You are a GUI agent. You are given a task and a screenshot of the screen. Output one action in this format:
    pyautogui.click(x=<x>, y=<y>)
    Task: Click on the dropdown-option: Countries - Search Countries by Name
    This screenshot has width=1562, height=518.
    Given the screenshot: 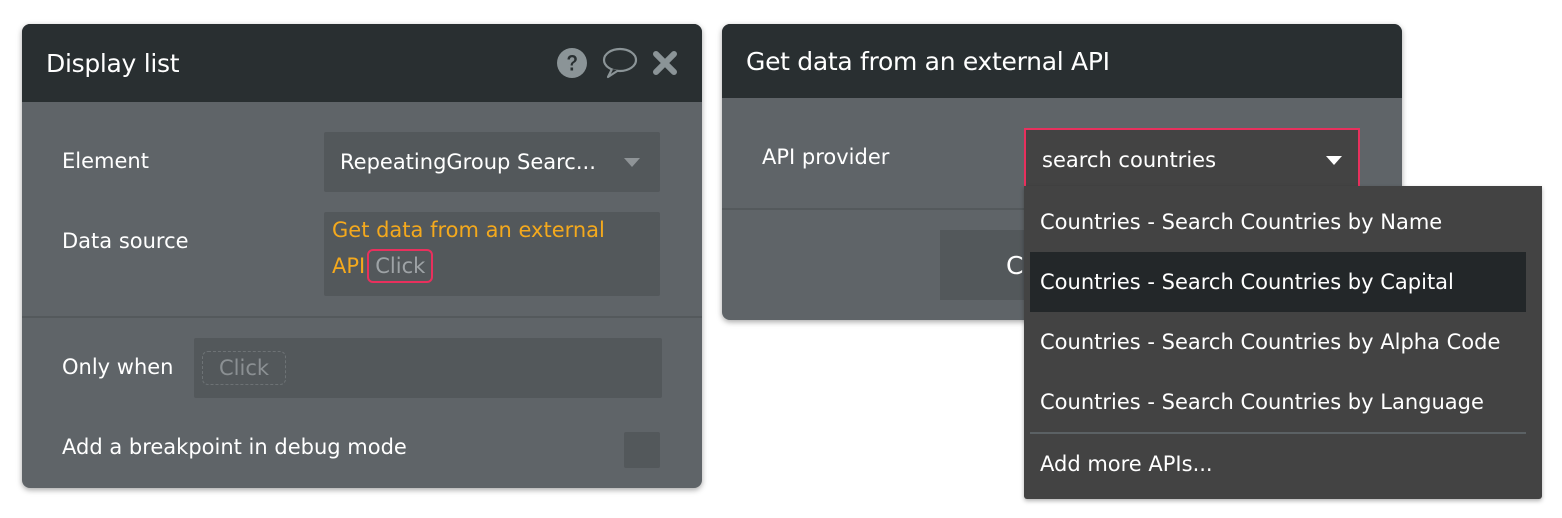 What is the action you would take?
    pyautogui.click(x=1278, y=222)
    